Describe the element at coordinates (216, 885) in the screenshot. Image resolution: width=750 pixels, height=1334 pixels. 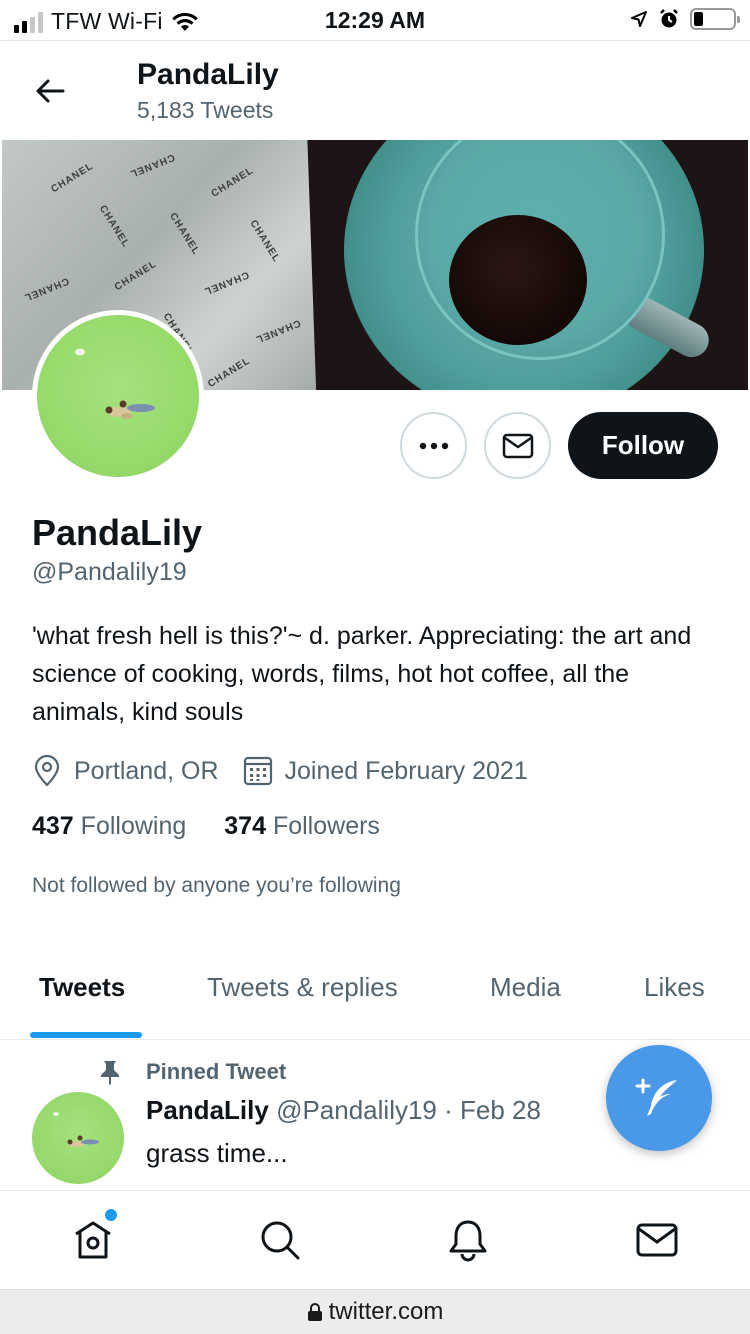
I see `followed-by-note: Not followed by anyone you’re following` at that location.